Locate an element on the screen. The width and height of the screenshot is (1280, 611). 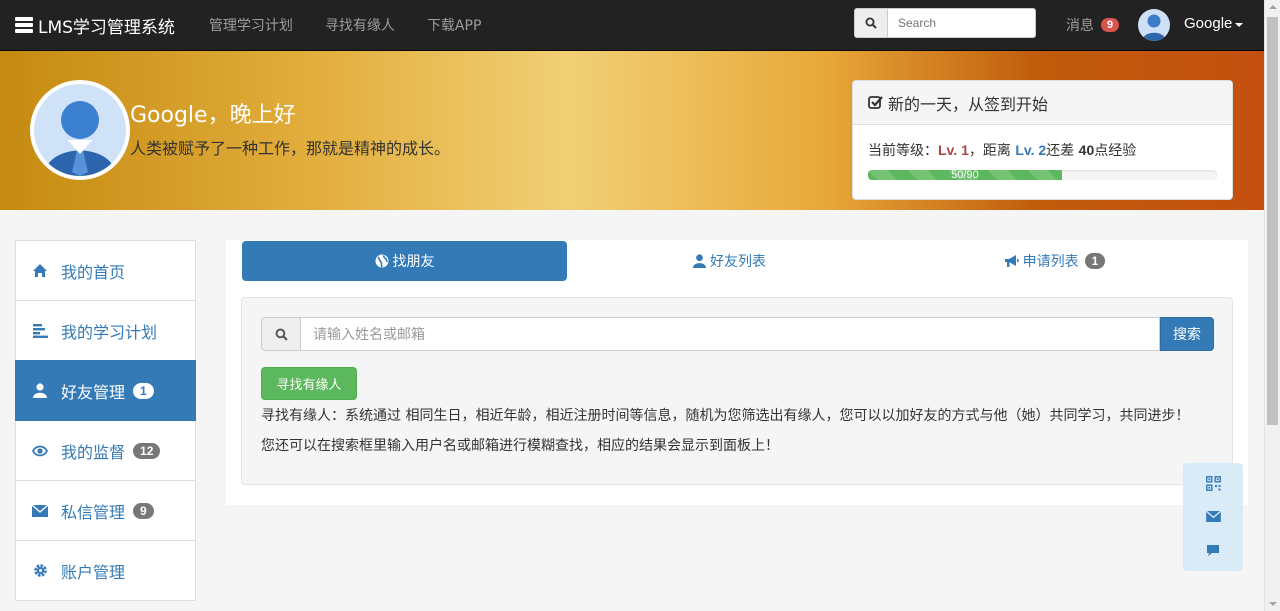
brand-label: LMS学习管理系统 is located at coordinates (106, 27).